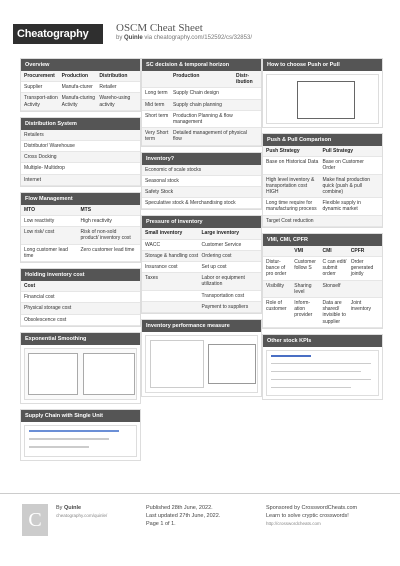 This screenshot has height=566, width=400. I want to click on footer-author-link: Quinle, so click(72, 508).